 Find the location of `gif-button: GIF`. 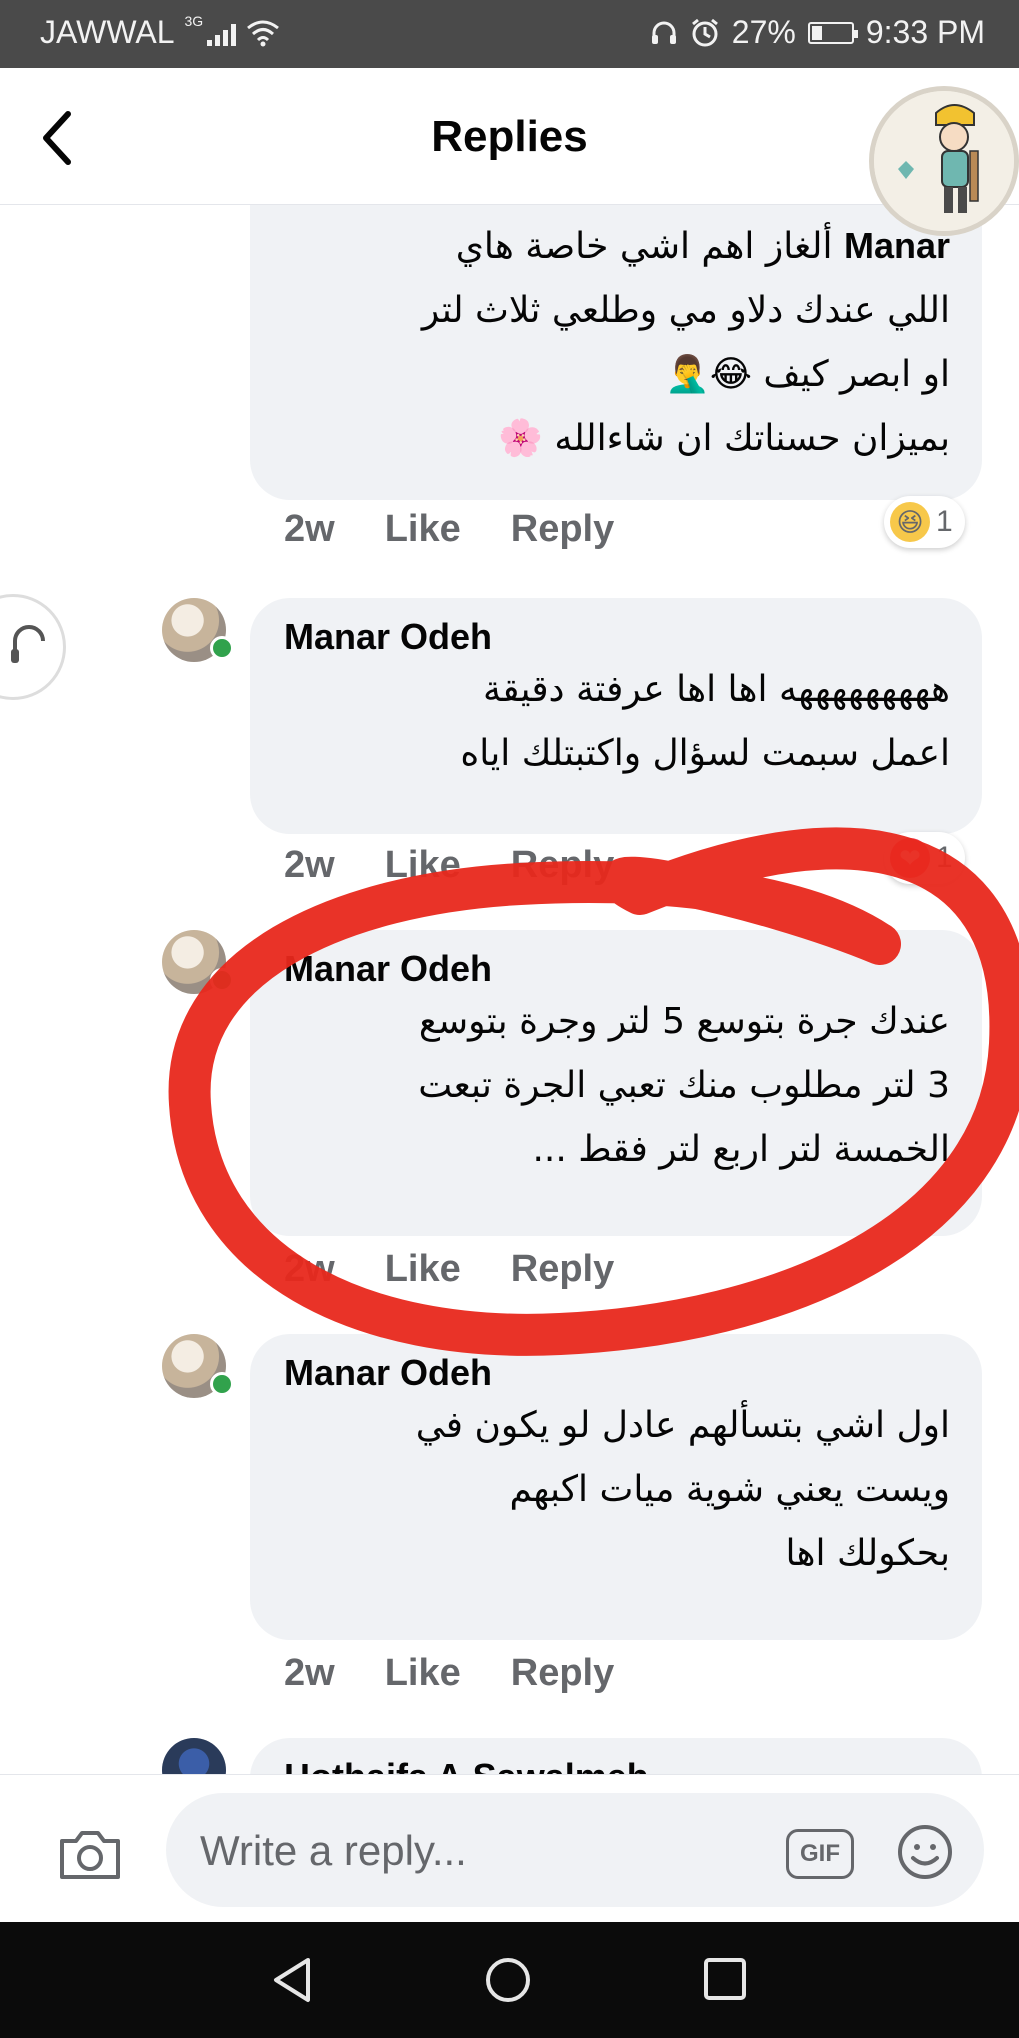

gif-button: GIF is located at coordinates (820, 1854).